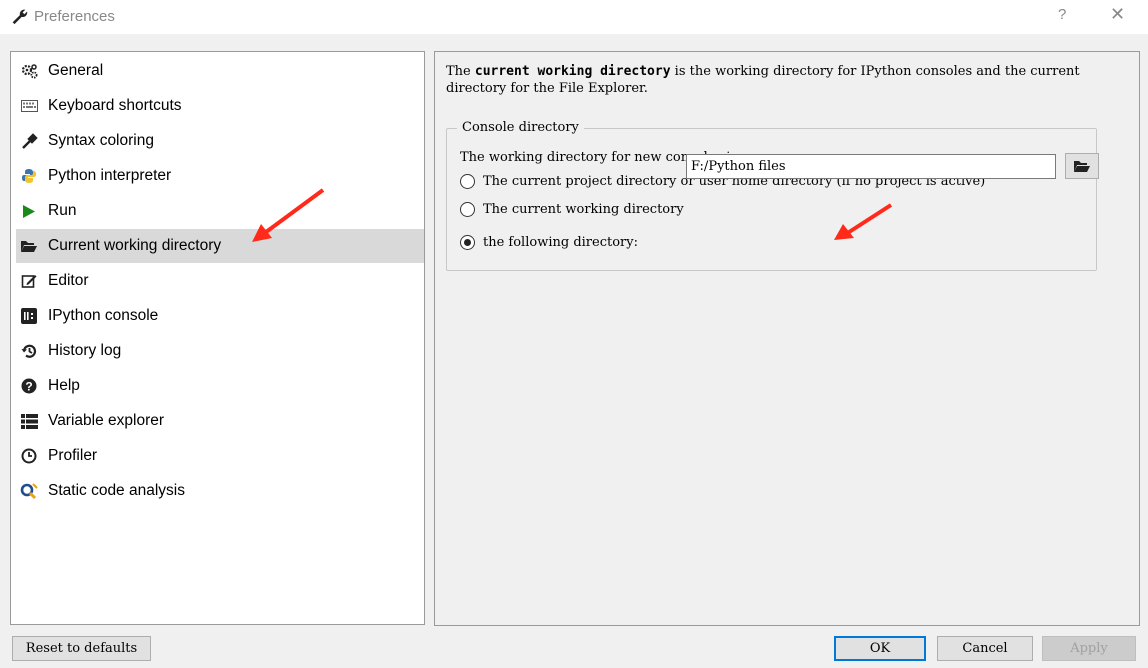 The height and width of the screenshot is (668, 1148). Describe the element at coordinates (560, 242) in the screenshot. I see `radio-label: the following directory:` at that location.